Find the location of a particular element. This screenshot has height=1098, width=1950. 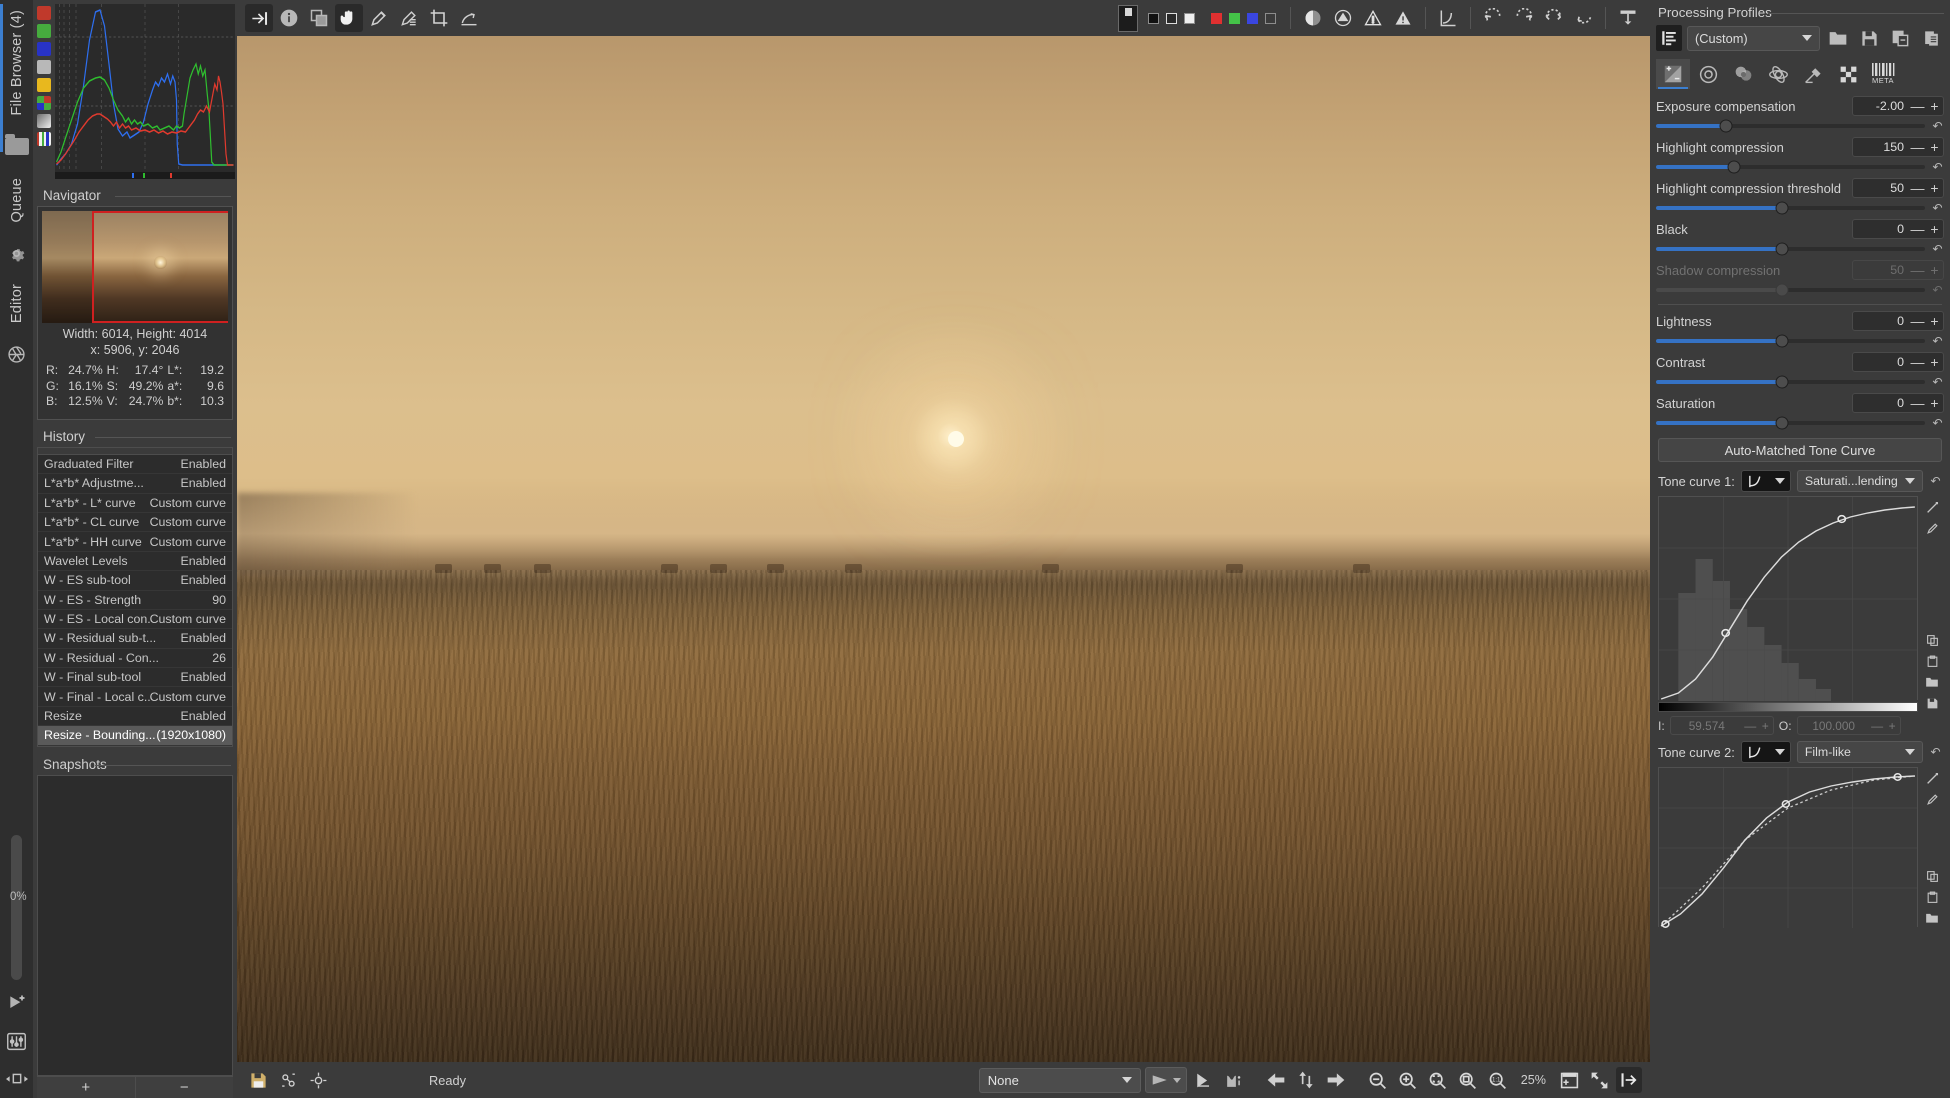

gamut-warning-icon is located at coordinates (1234, 1080).